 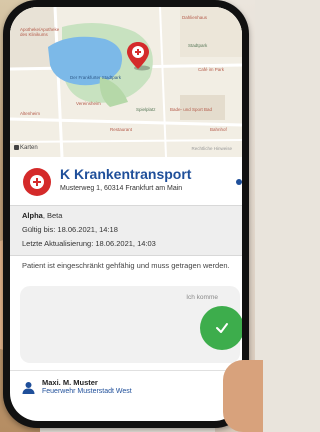 I want to click on status-dot-icon, so click(x=239, y=182).